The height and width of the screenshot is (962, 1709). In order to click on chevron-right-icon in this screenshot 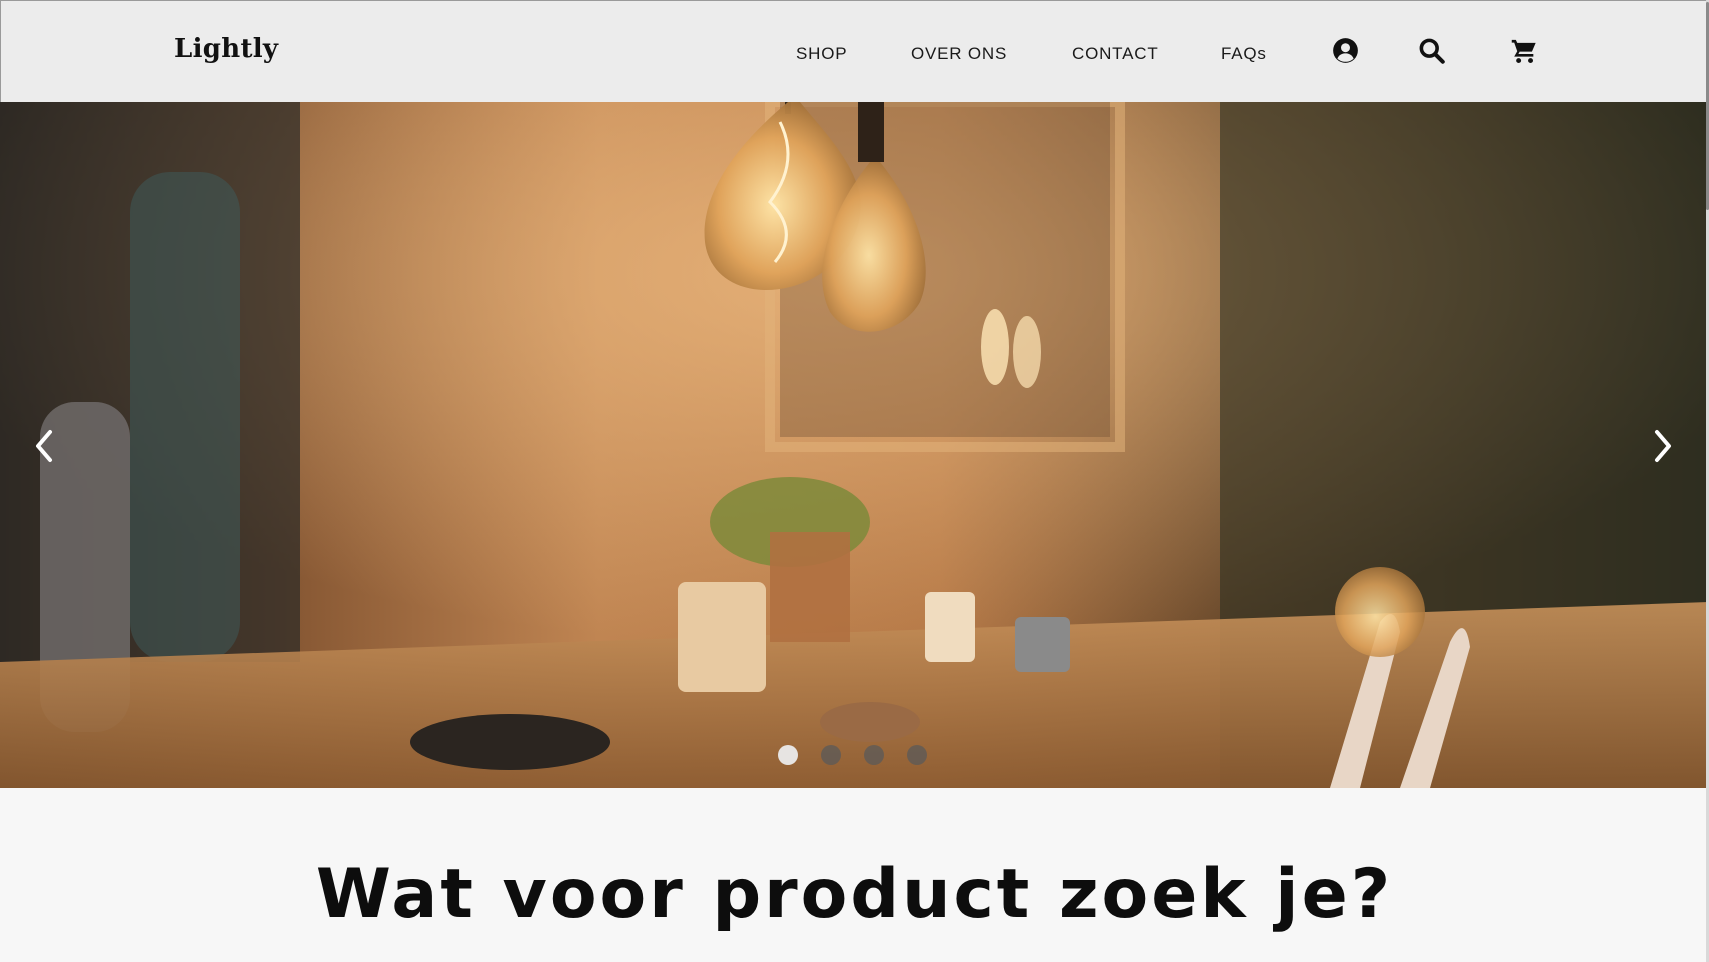, I will do `click(1663, 446)`.